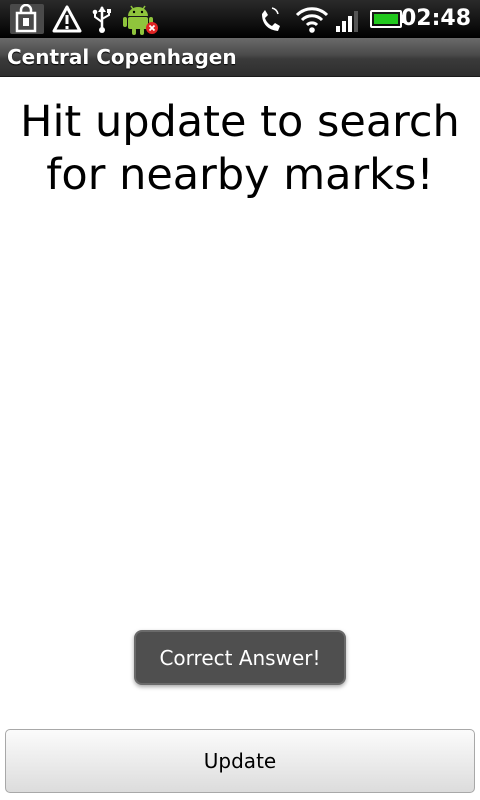 The width and height of the screenshot is (480, 800). Describe the element at coordinates (312, 19) in the screenshot. I see `wifi-icon` at that location.